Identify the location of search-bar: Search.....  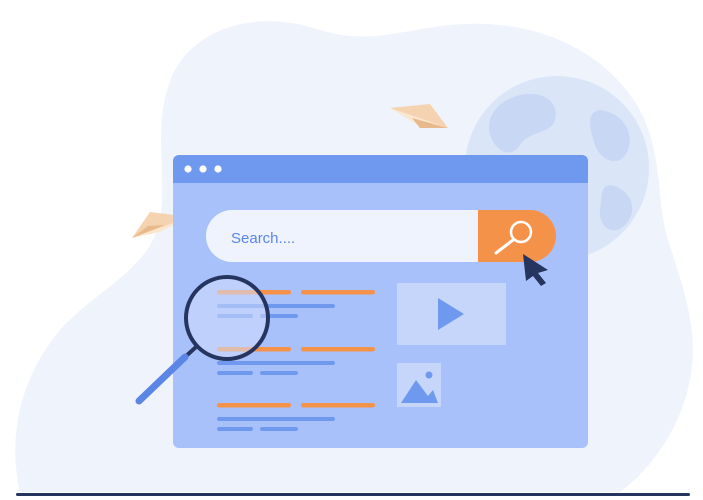
(381, 236).